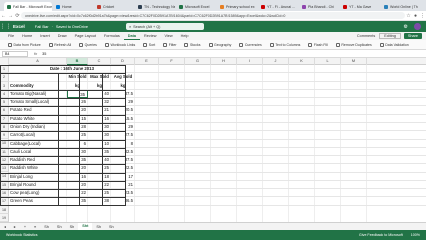 This screenshot has width=426, height=240. I want to click on ribbon-button-stocks: Stocks, so click(192, 45).